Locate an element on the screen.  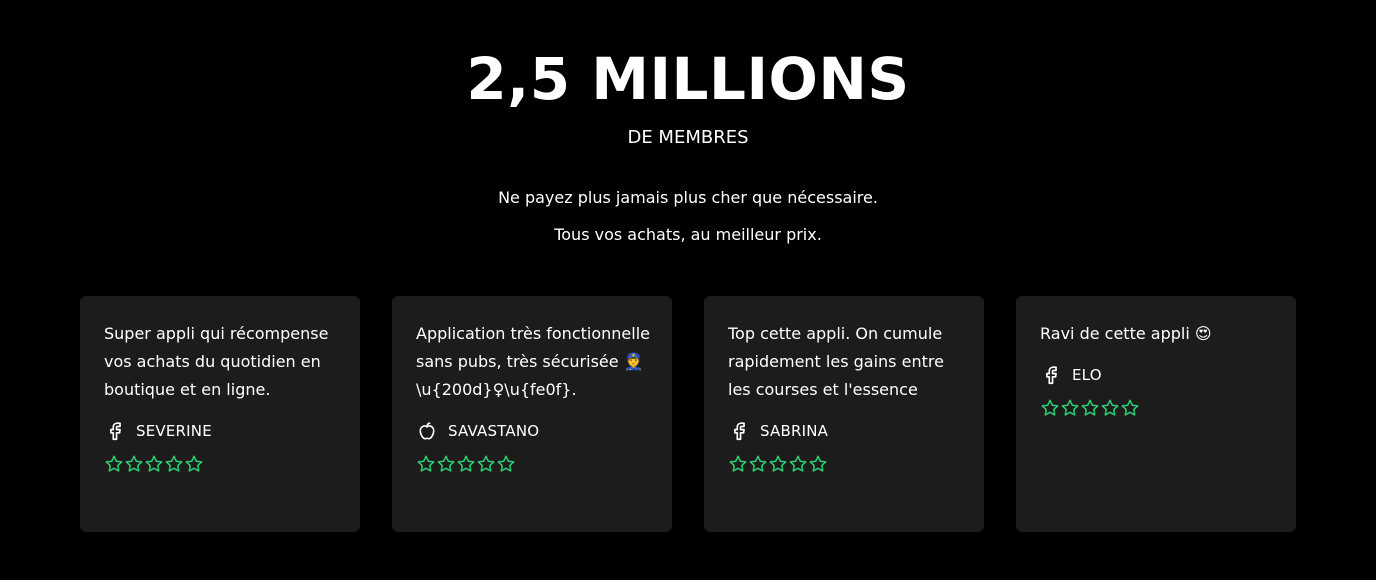
review-text: Ravi de cette appli 😍 is located at coordinates (1126, 333).